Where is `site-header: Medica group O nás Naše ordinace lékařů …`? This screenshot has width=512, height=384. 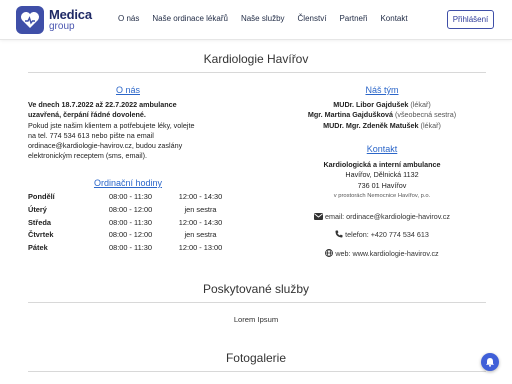
site-header: Medica group O nás Naše ordinace lékařů … is located at coordinates (256, 20).